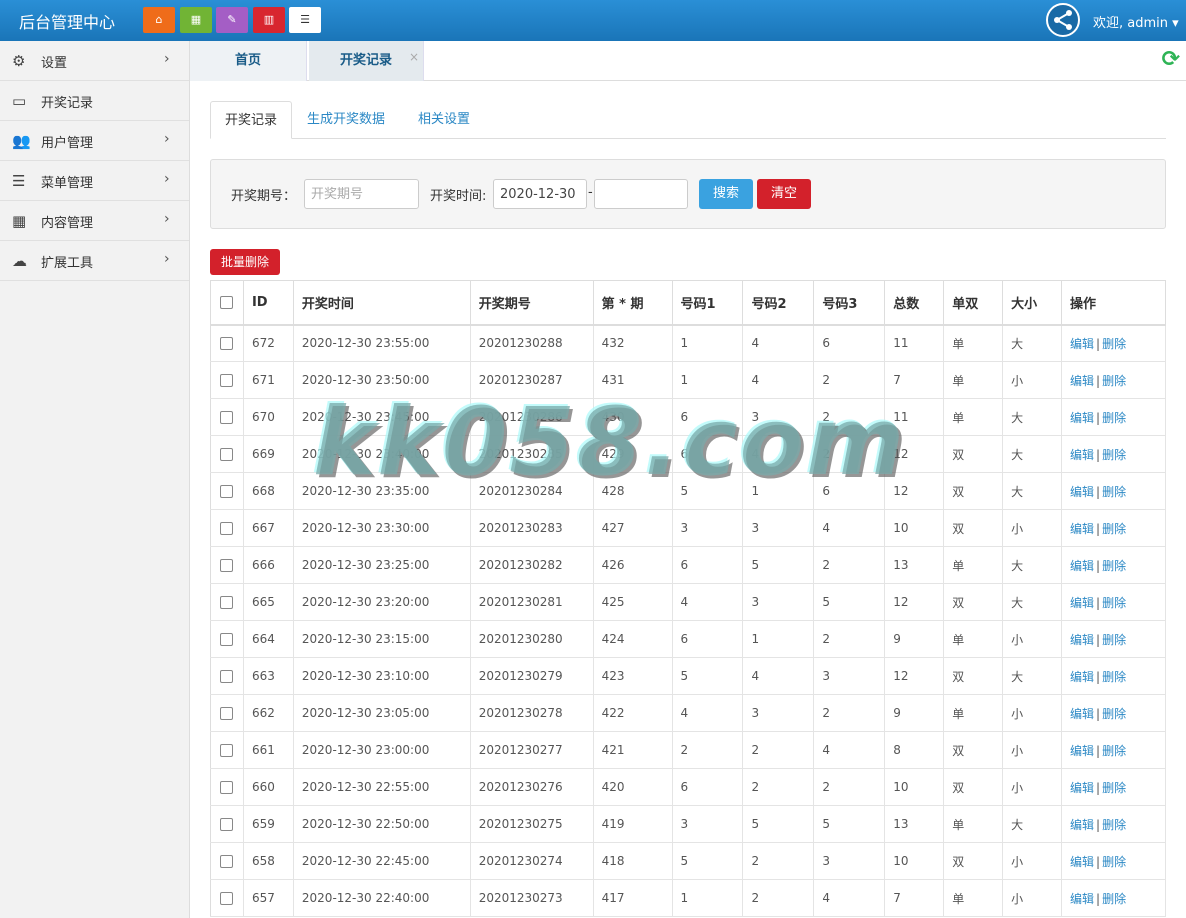 The width and height of the screenshot is (1186, 918). What do you see at coordinates (361, 194) in the screenshot?
I see `period-input` at bounding box center [361, 194].